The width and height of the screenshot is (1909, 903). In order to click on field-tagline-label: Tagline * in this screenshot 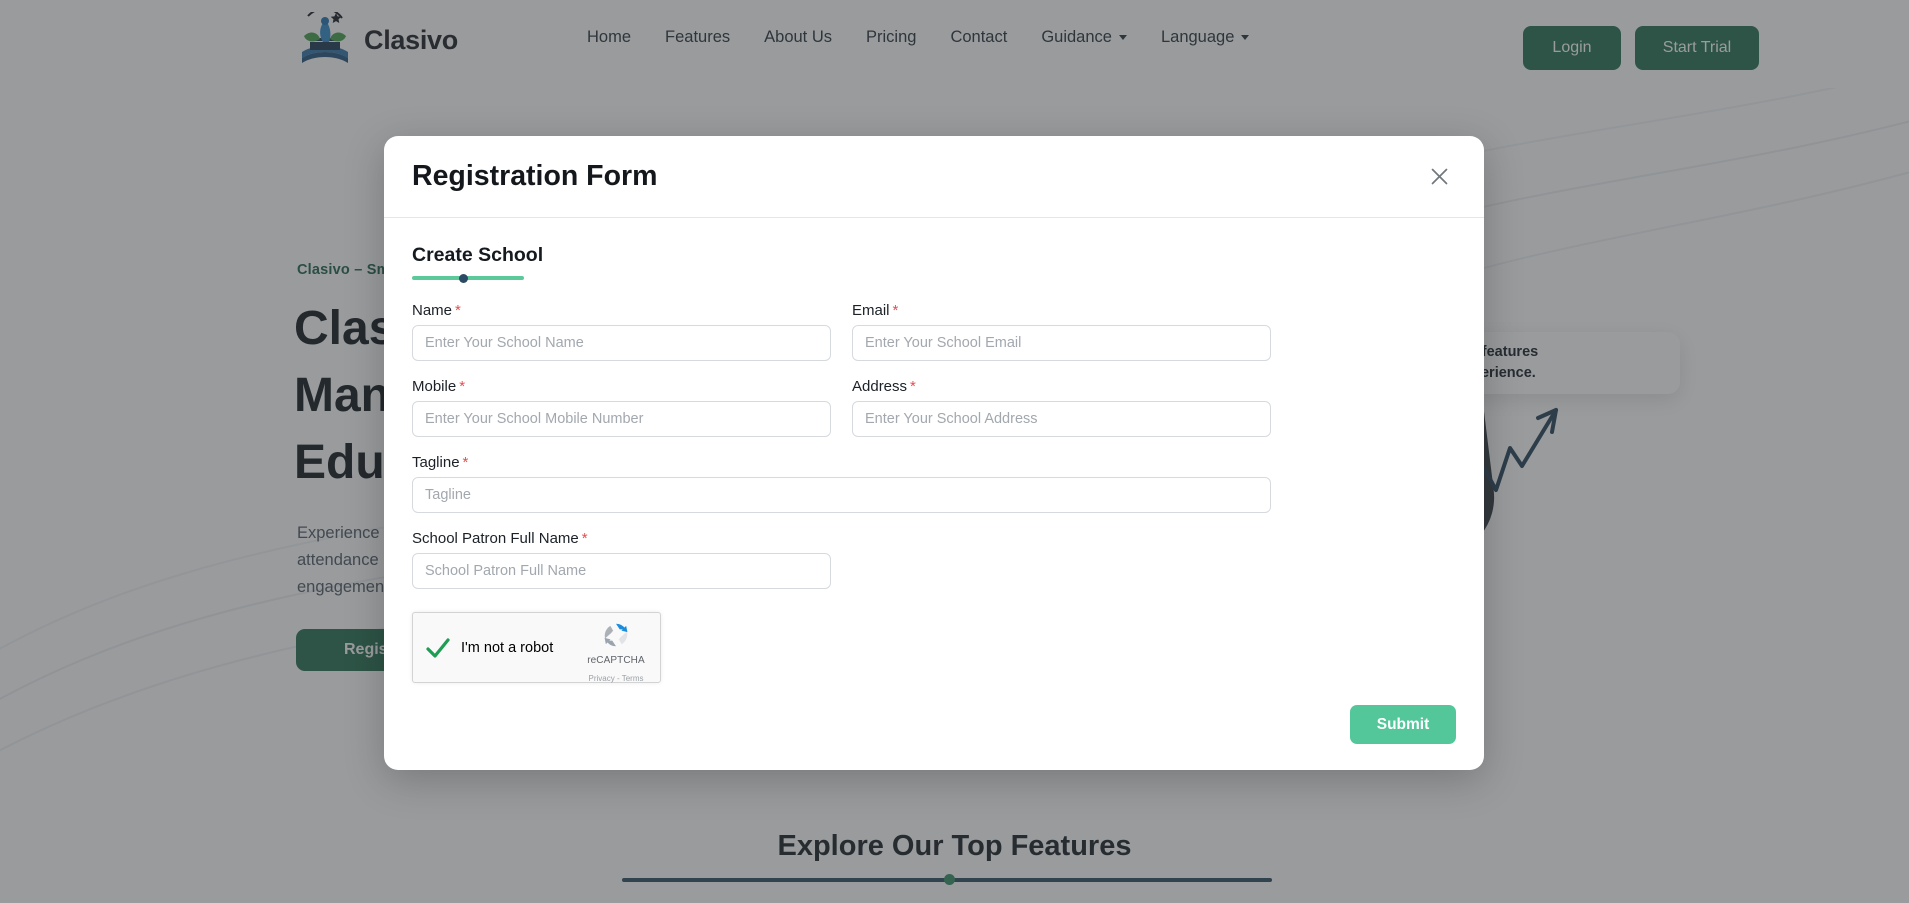, I will do `click(841, 462)`.